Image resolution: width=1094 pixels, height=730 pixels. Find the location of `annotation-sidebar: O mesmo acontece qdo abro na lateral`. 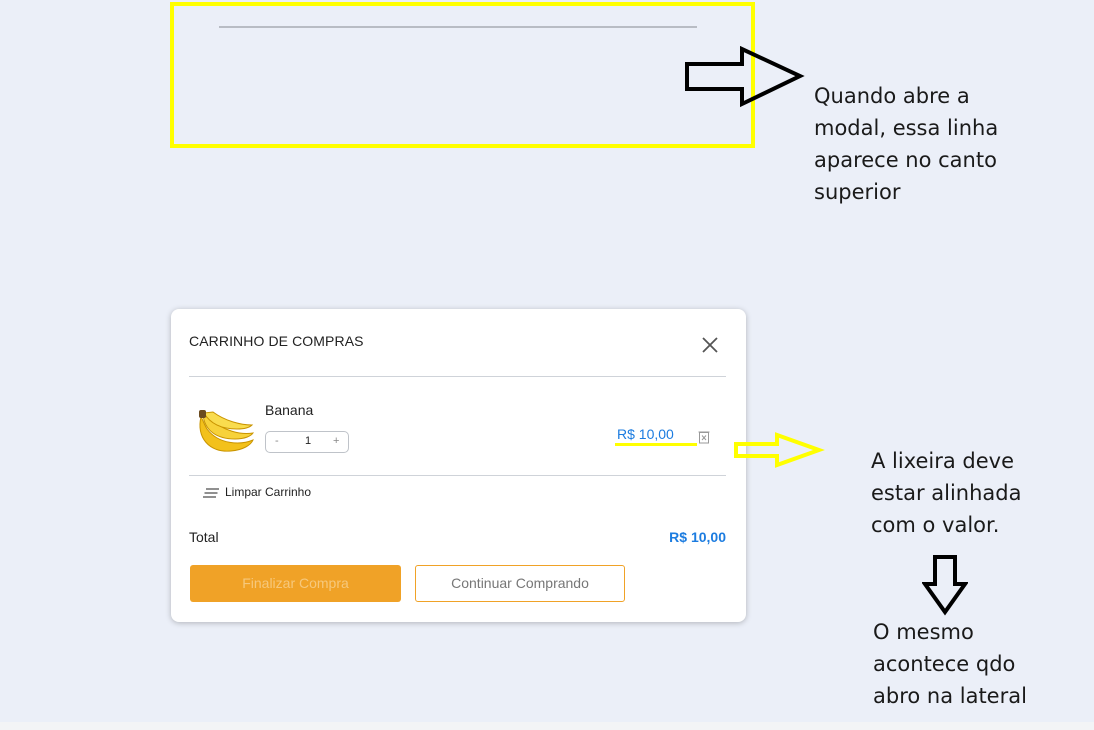

annotation-sidebar: O mesmo acontece qdo abro na lateral is located at coordinates (950, 664).